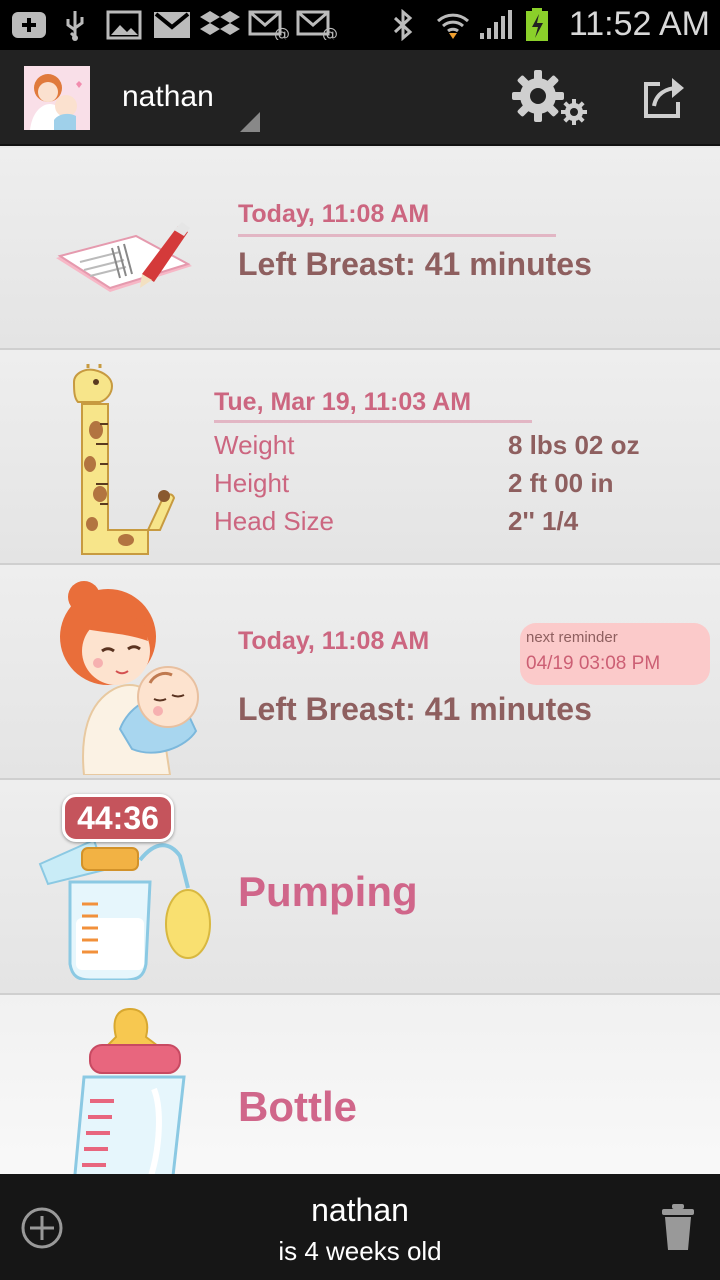 The image size is (720, 1280). What do you see at coordinates (360, 1251) in the screenshot?
I see `footer-baby-age: is 4 weeks old` at bounding box center [360, 1251].